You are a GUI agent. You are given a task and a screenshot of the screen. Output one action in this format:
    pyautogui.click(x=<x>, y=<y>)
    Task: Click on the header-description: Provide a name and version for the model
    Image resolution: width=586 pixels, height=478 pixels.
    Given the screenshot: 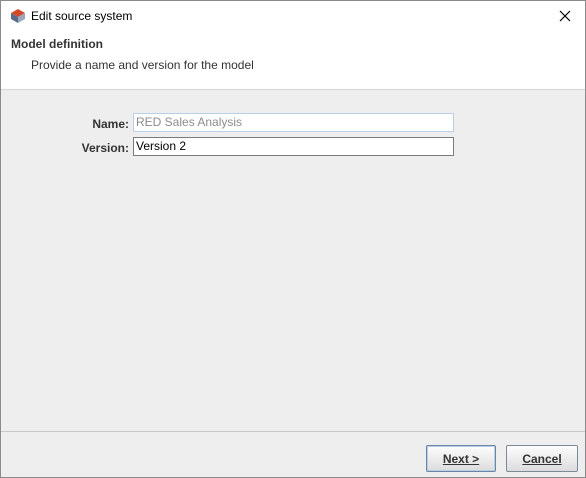 What is the action you would take?
    pyautogui.click(x=142, y=65)
    